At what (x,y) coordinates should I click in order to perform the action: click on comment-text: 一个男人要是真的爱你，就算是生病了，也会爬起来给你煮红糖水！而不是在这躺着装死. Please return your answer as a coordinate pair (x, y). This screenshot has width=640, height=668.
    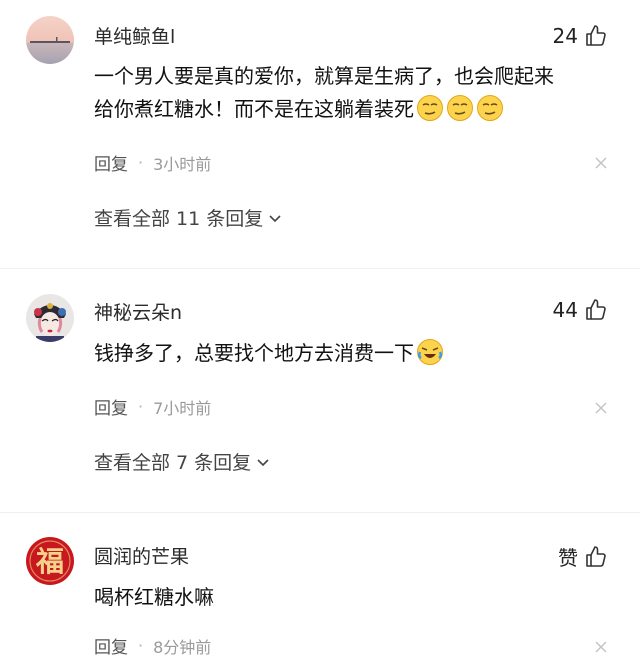
    Looking at the image, I should click on (329, 93).